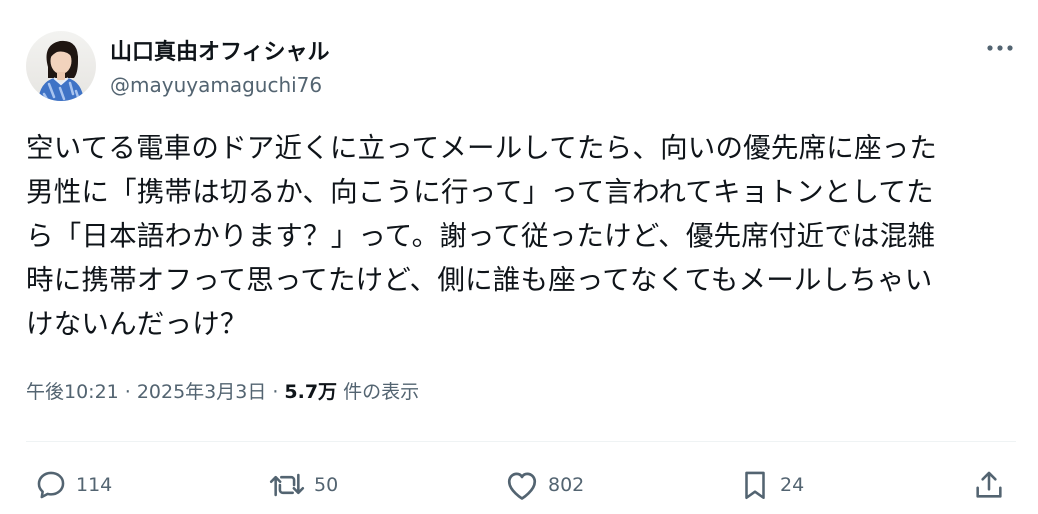  What do you see at coordinates (326, 485) in the screenshot?
I see `retweet-count: 50` at bounding box center [326, 485].